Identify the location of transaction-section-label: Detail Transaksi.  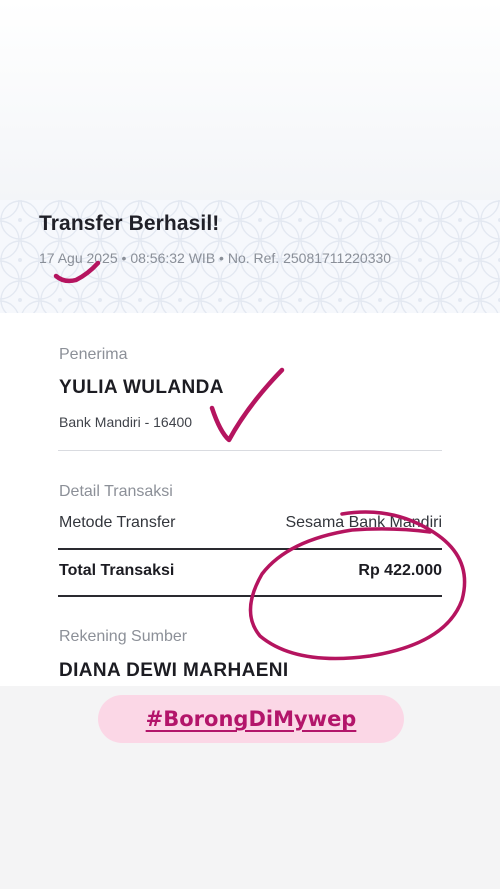
(116, 491).